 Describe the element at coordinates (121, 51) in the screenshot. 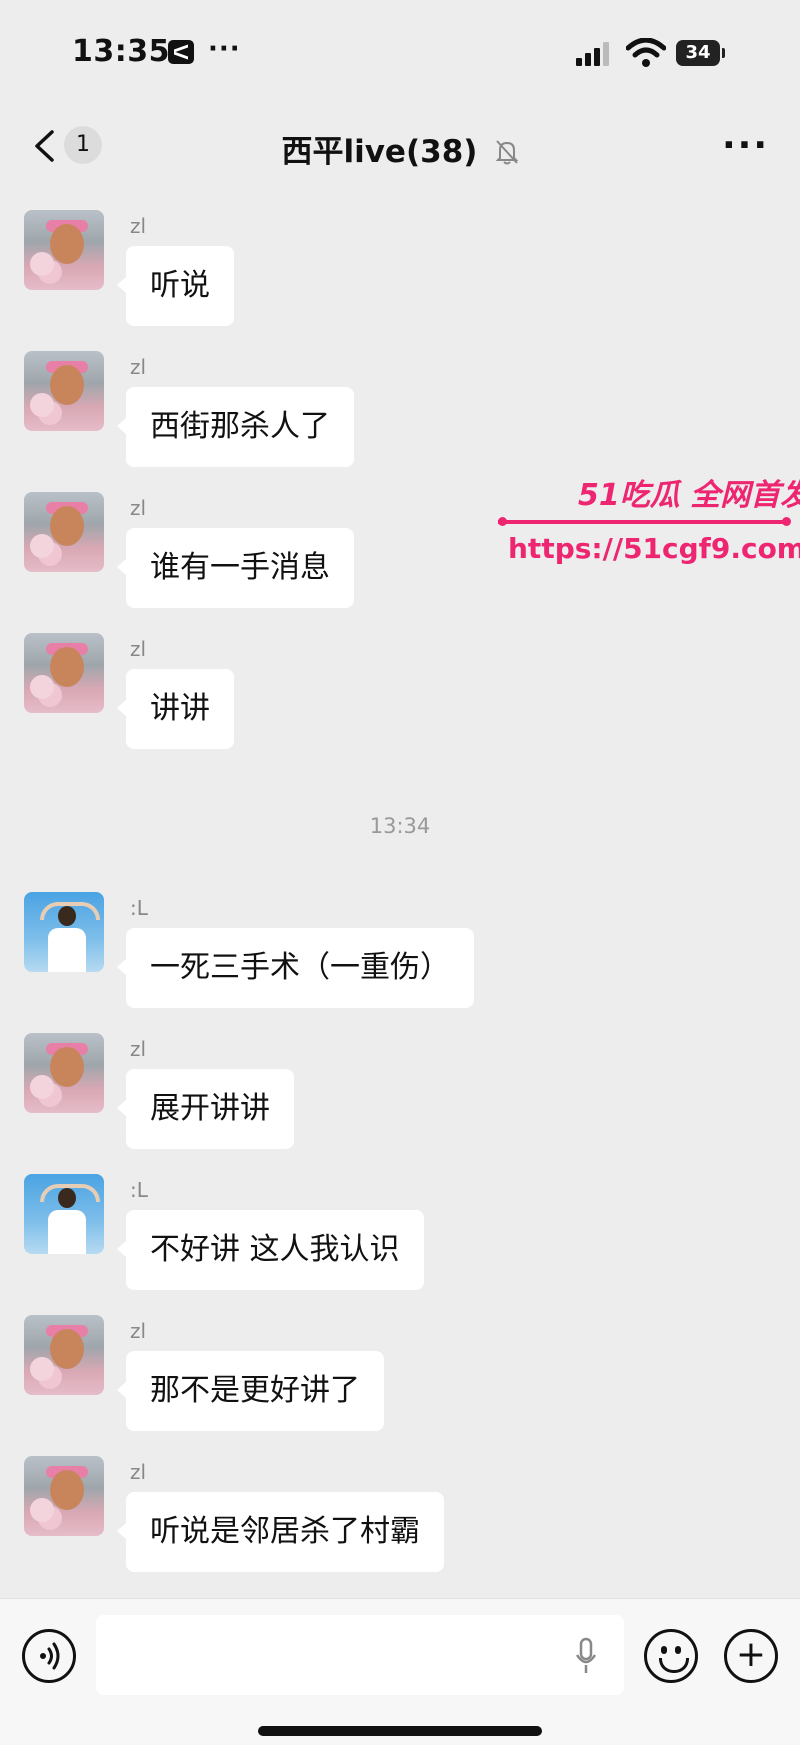

I see `status-time: 13:35` at that location.